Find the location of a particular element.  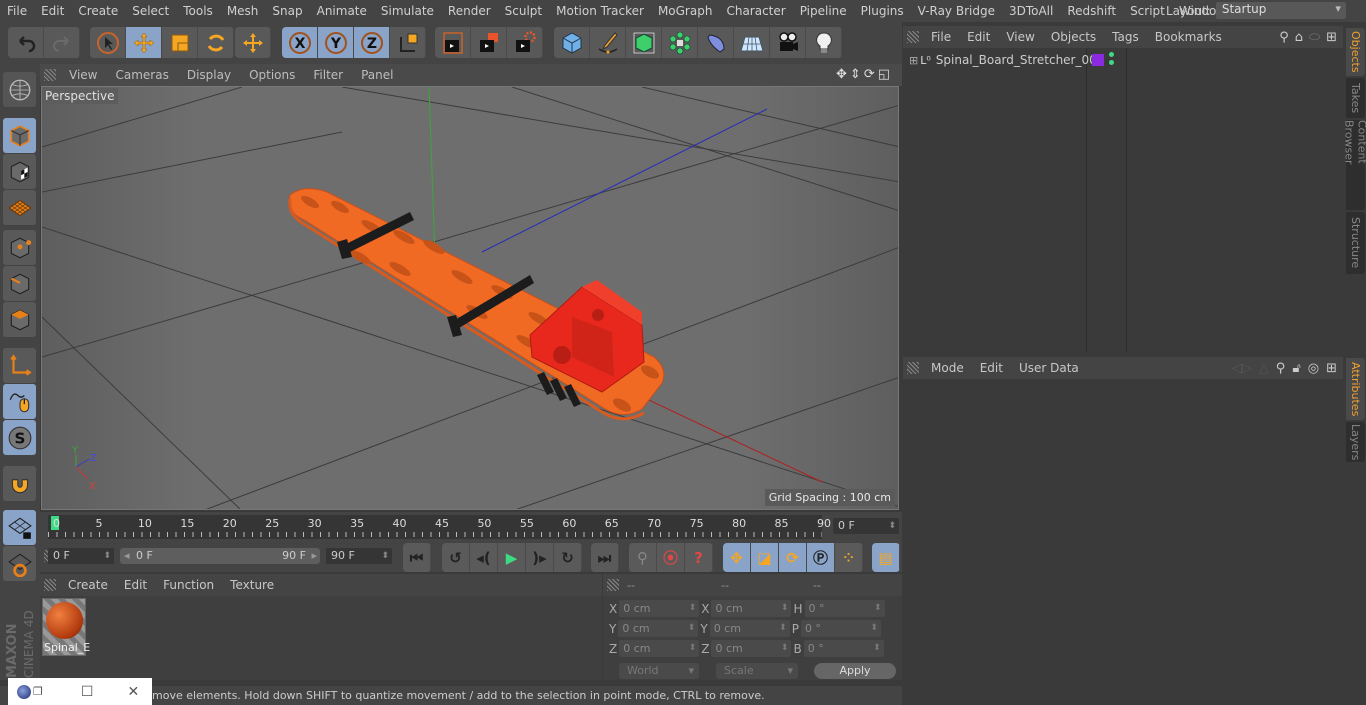

attribute-menu-edit: Edit is located at coordinates (991, 368).